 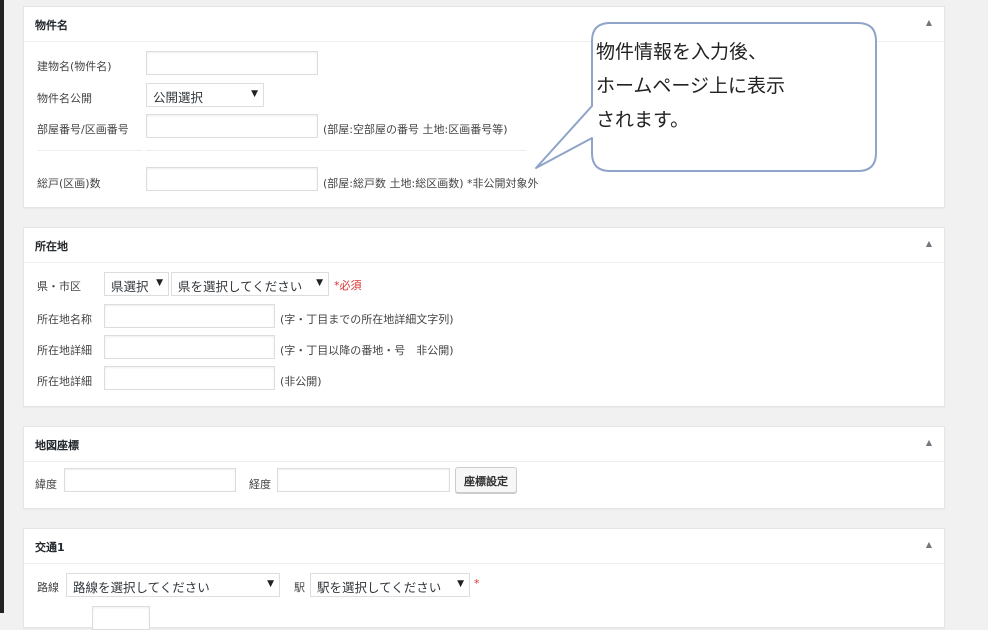 I want to click on panel-title: 所在地, so click(x=51, y=246).